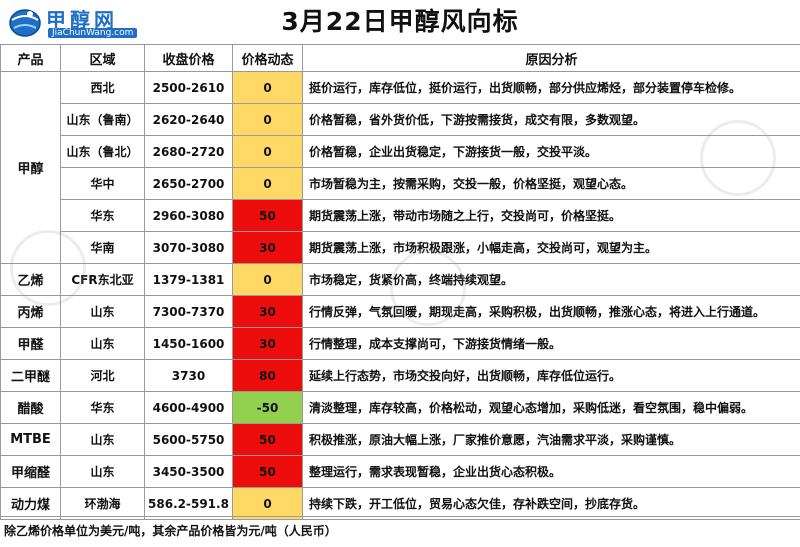  I want to click on page-title: 3月22日甲醇风向标, so click(400, 21).